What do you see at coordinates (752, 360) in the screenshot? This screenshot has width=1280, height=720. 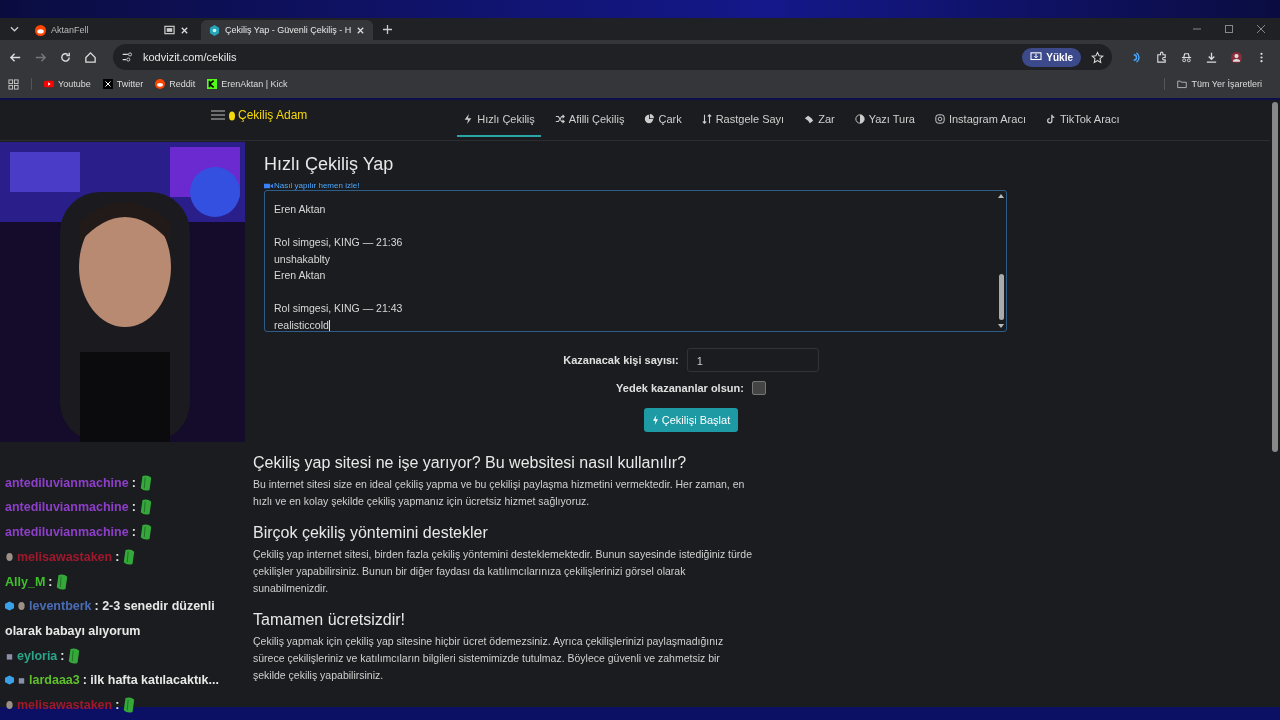 I see `winner-count-field: 1` at bounding box center [752, 360].